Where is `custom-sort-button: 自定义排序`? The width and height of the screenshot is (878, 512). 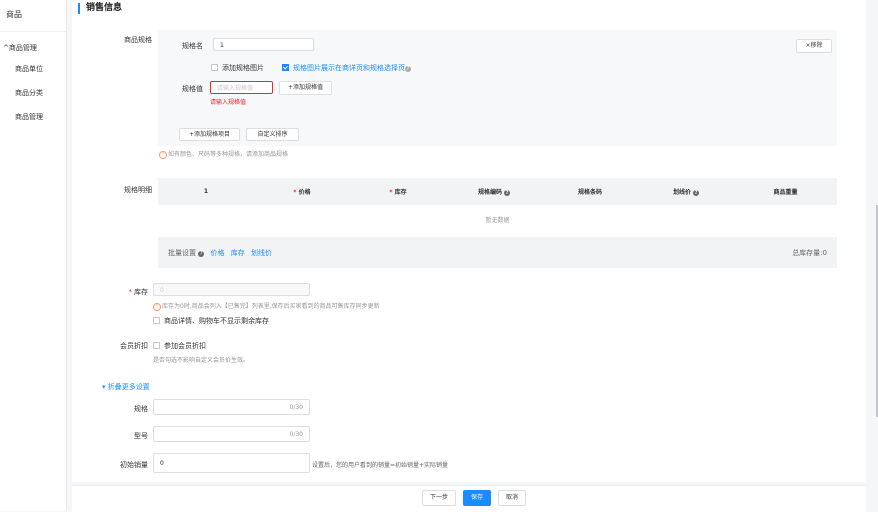 custom-sort-button: 自定义排序 is located at coordinates (272, 134).